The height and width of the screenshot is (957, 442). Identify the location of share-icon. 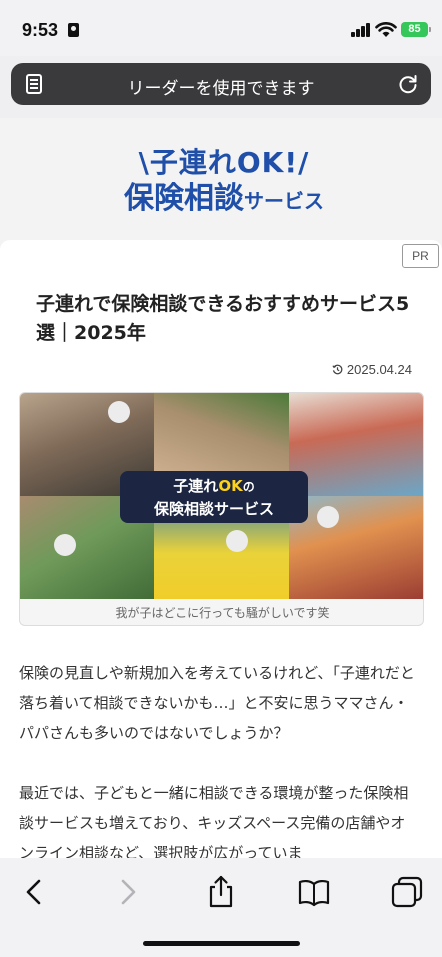
(221, 892).